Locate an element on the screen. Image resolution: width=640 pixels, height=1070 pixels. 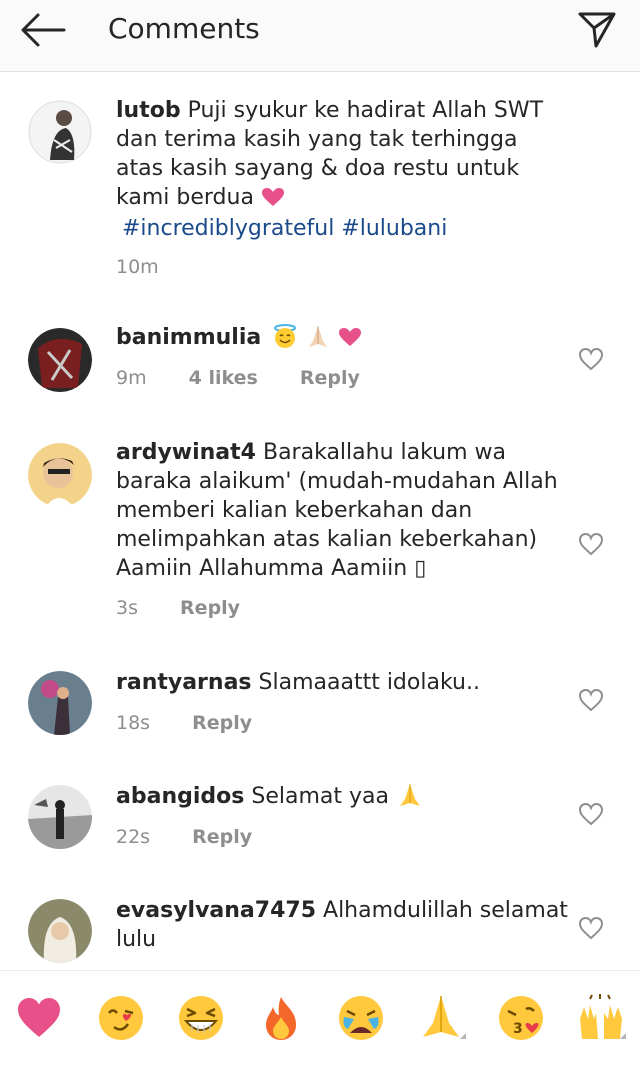
smiling-face-with-halo-emoji is located at coordinates (285, 336).